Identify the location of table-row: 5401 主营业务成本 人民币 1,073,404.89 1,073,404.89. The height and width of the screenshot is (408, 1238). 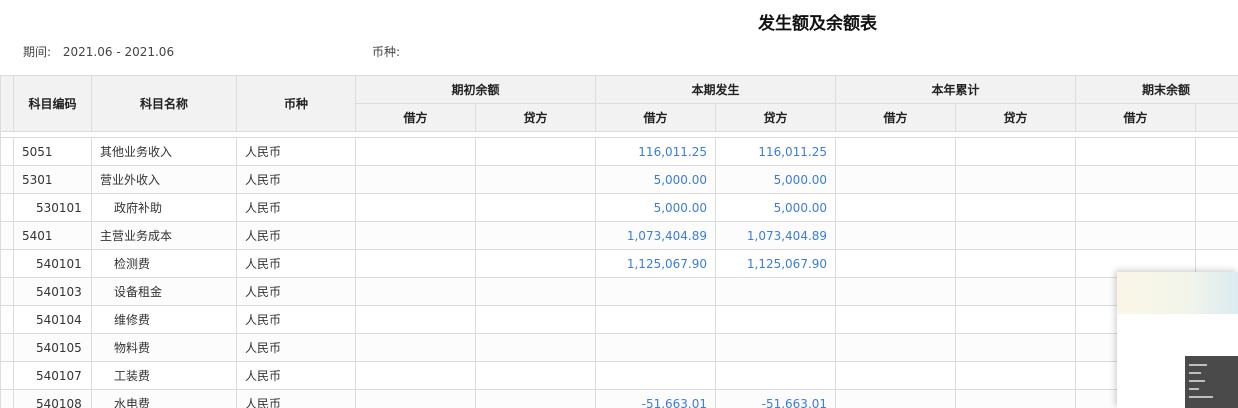
(619, 235).